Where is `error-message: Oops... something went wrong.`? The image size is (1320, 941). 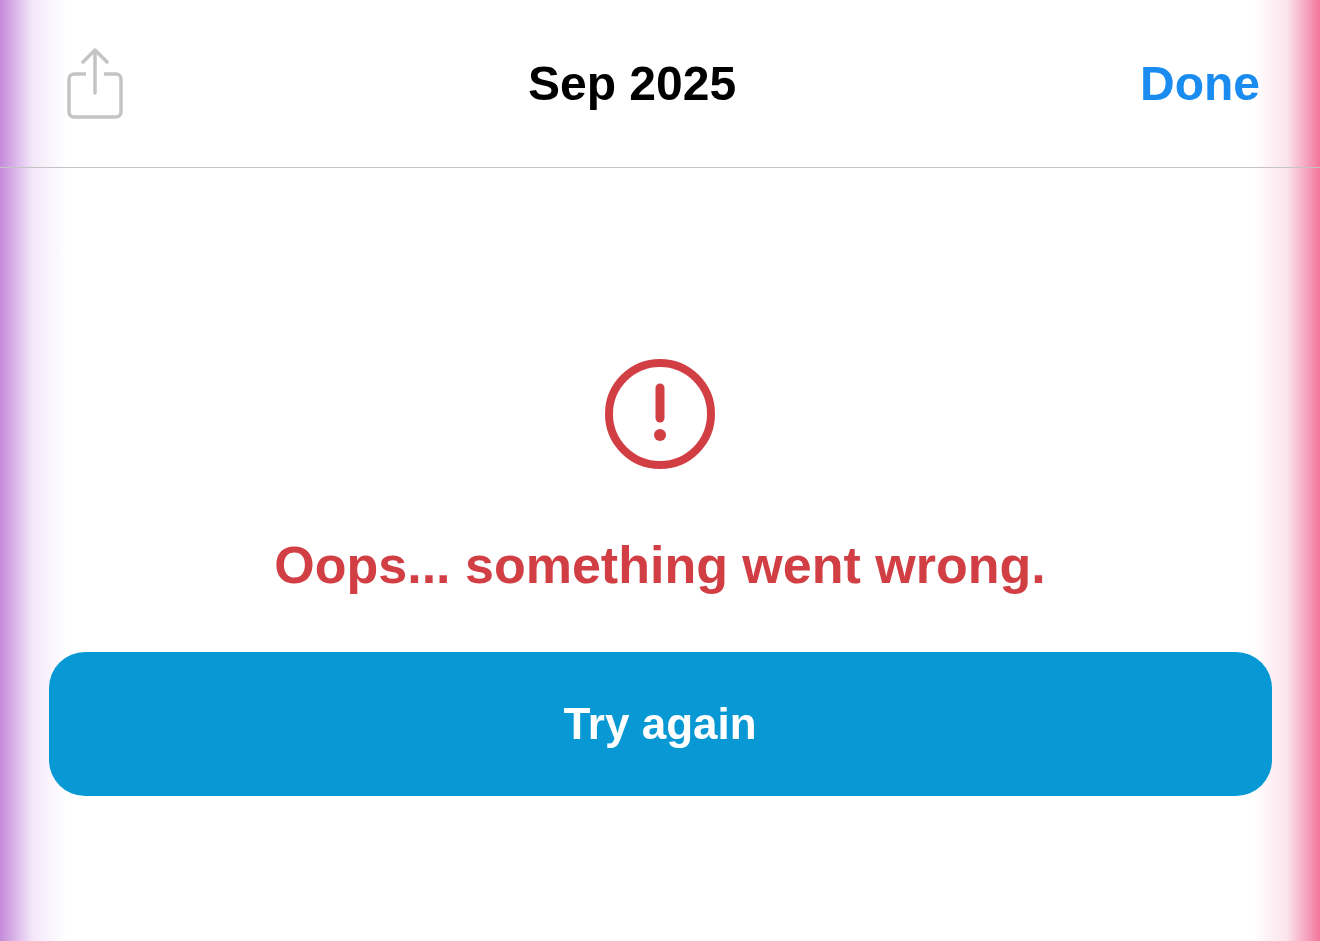
error-message: Oops... something went wrong. is located at coordinates (660, 565).